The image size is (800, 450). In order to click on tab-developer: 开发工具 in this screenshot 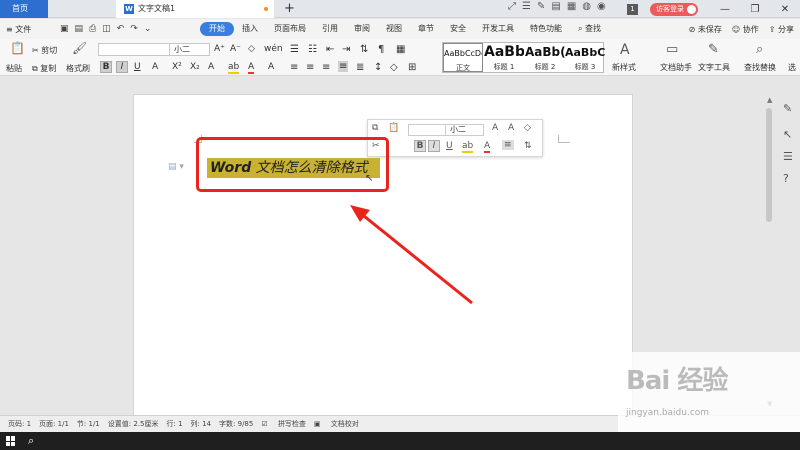, I will do `click(498, 29)`.